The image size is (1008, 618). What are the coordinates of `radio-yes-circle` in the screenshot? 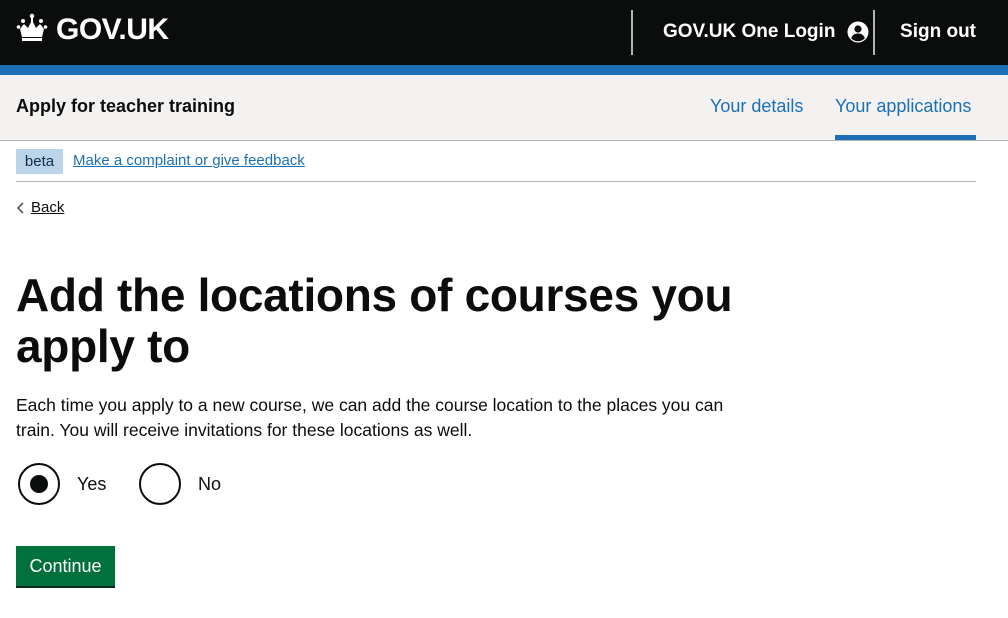 It's located at (39, 484).